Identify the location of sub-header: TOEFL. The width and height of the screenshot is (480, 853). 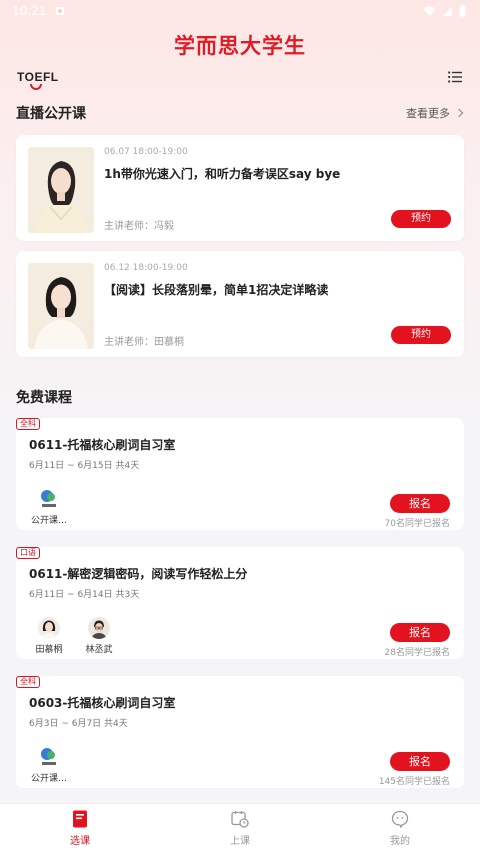
(240, 85).